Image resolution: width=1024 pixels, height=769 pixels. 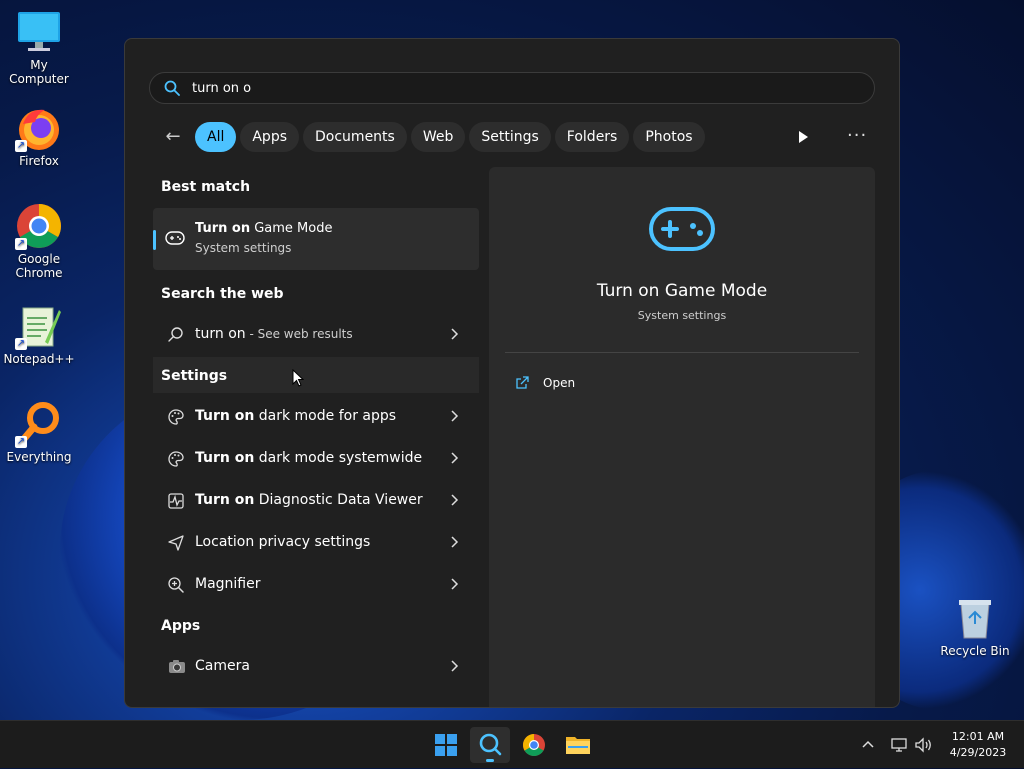 I want to click on result-text: Camera, so click(x=222, y=666).